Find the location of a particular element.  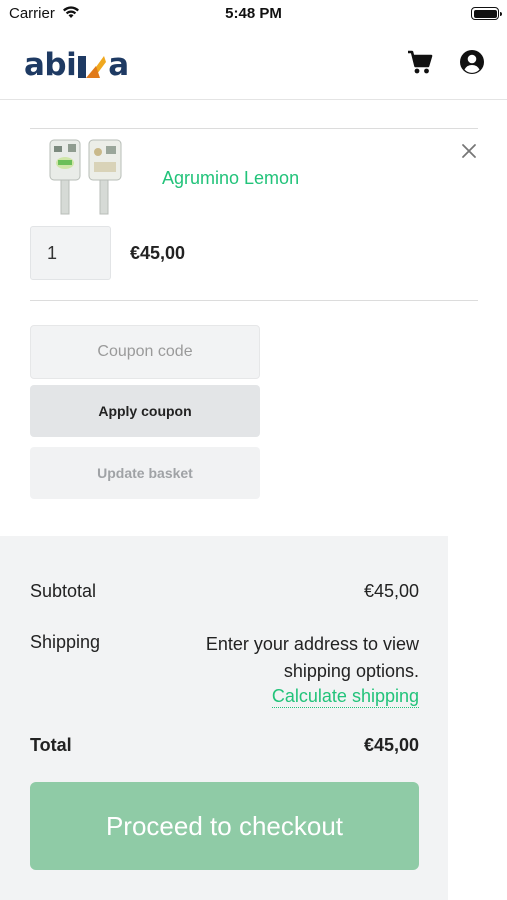

cart-button is located at coordinates (420, 62).